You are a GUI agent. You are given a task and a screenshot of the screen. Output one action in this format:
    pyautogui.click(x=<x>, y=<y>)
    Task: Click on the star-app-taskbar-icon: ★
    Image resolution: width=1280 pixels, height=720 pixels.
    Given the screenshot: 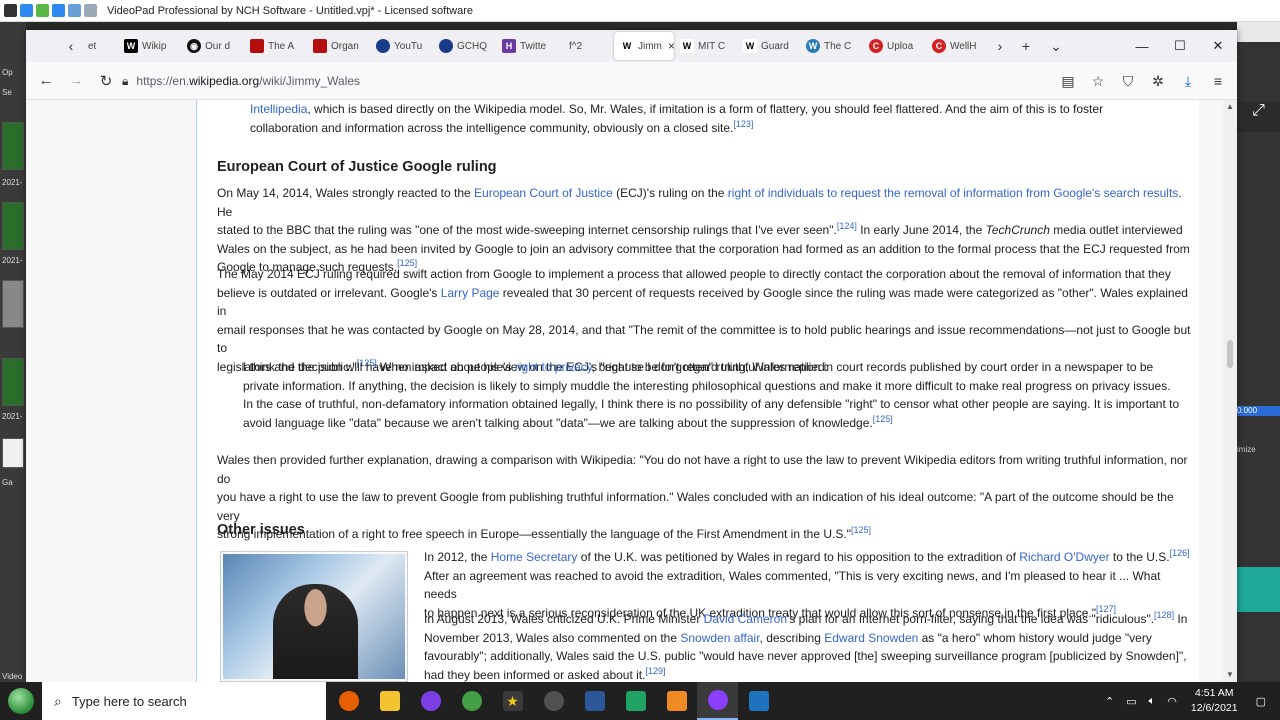 What is the action you would take?
    pyautogui.click(x=512, y=701)
    